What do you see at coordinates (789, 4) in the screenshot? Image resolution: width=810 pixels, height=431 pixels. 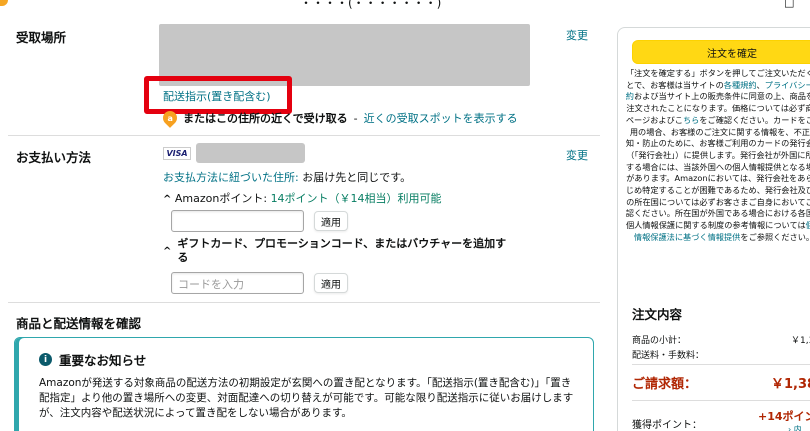 I see `lock-icon: □` at bounding box center [789, 4].